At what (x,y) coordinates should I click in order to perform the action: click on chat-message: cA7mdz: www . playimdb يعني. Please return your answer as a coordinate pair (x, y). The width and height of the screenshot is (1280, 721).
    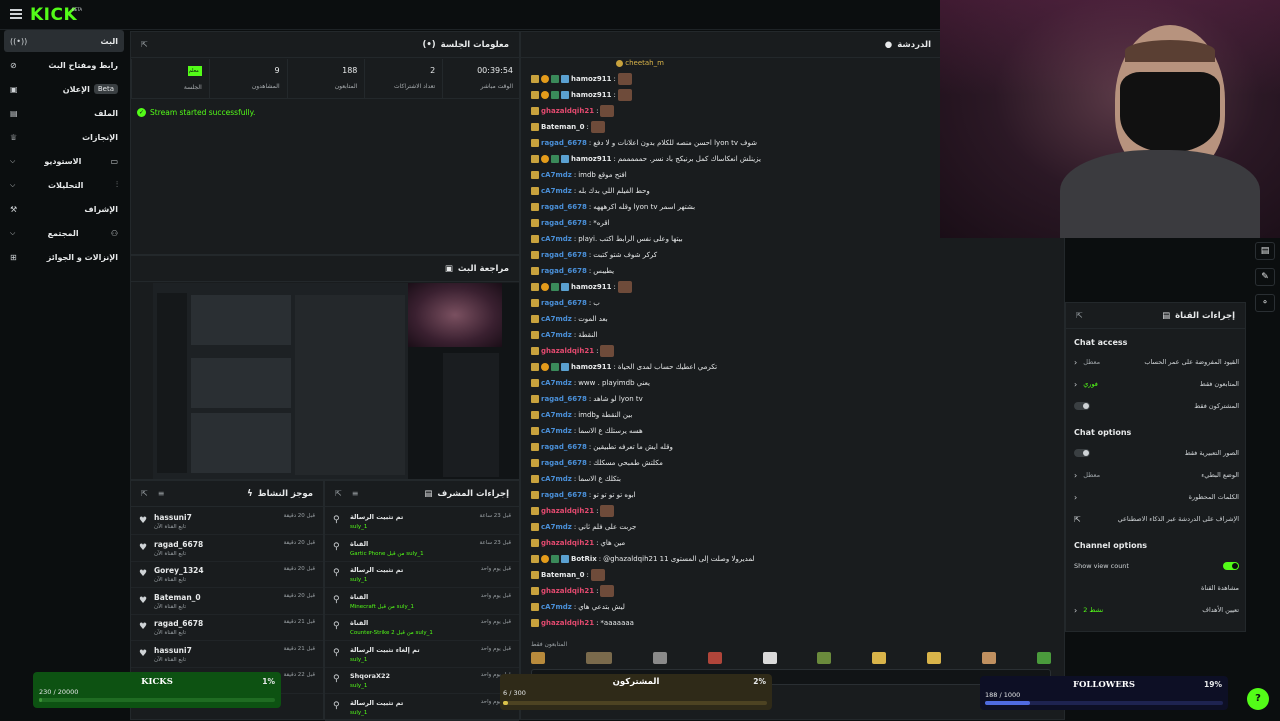
    Looking at the image, I should click on (590, 383).